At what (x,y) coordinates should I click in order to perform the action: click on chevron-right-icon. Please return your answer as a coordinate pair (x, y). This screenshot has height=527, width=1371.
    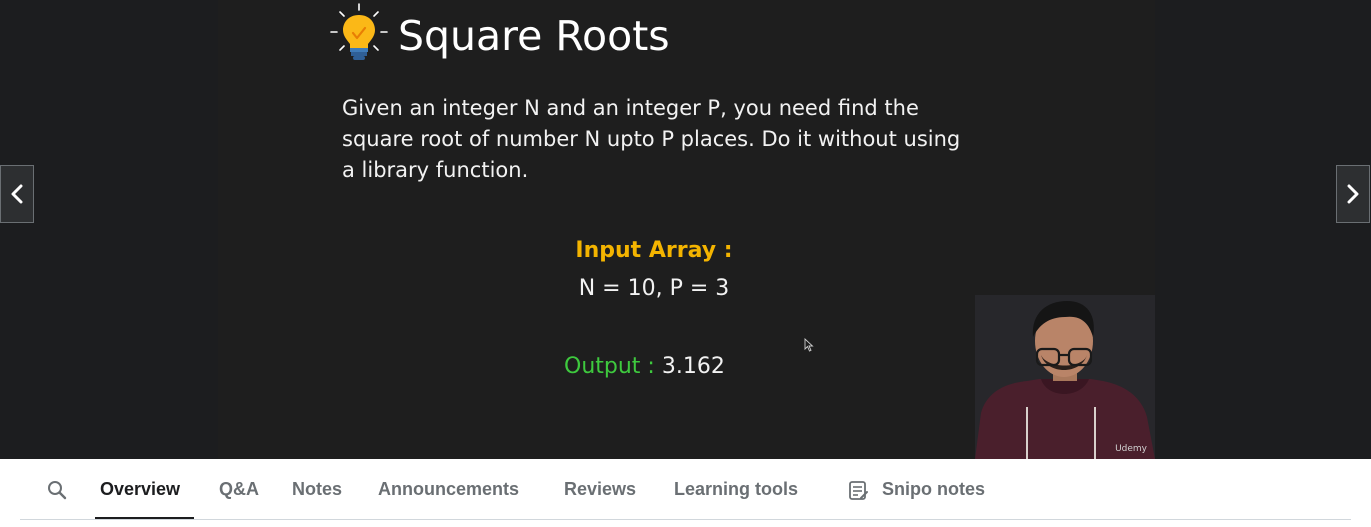
    Looking at the image, I should click on (1353, 194).